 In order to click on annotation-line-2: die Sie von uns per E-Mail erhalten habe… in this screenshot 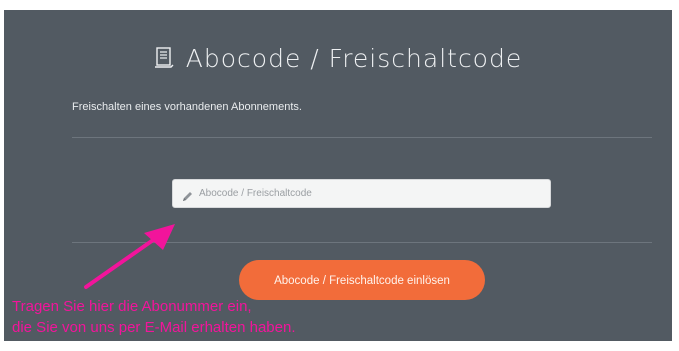, I will do `click(154, 327)`.